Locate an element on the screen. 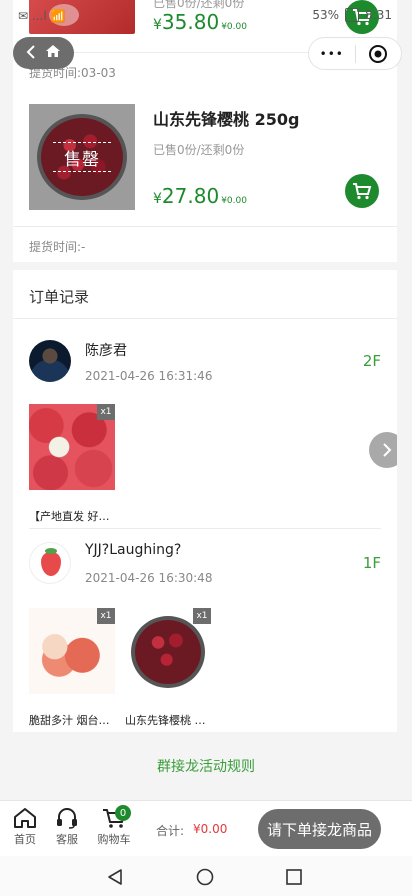 The width and height of the screenshot is (412, 896). battery-percent: 53% is located at coordinates (326, 15).